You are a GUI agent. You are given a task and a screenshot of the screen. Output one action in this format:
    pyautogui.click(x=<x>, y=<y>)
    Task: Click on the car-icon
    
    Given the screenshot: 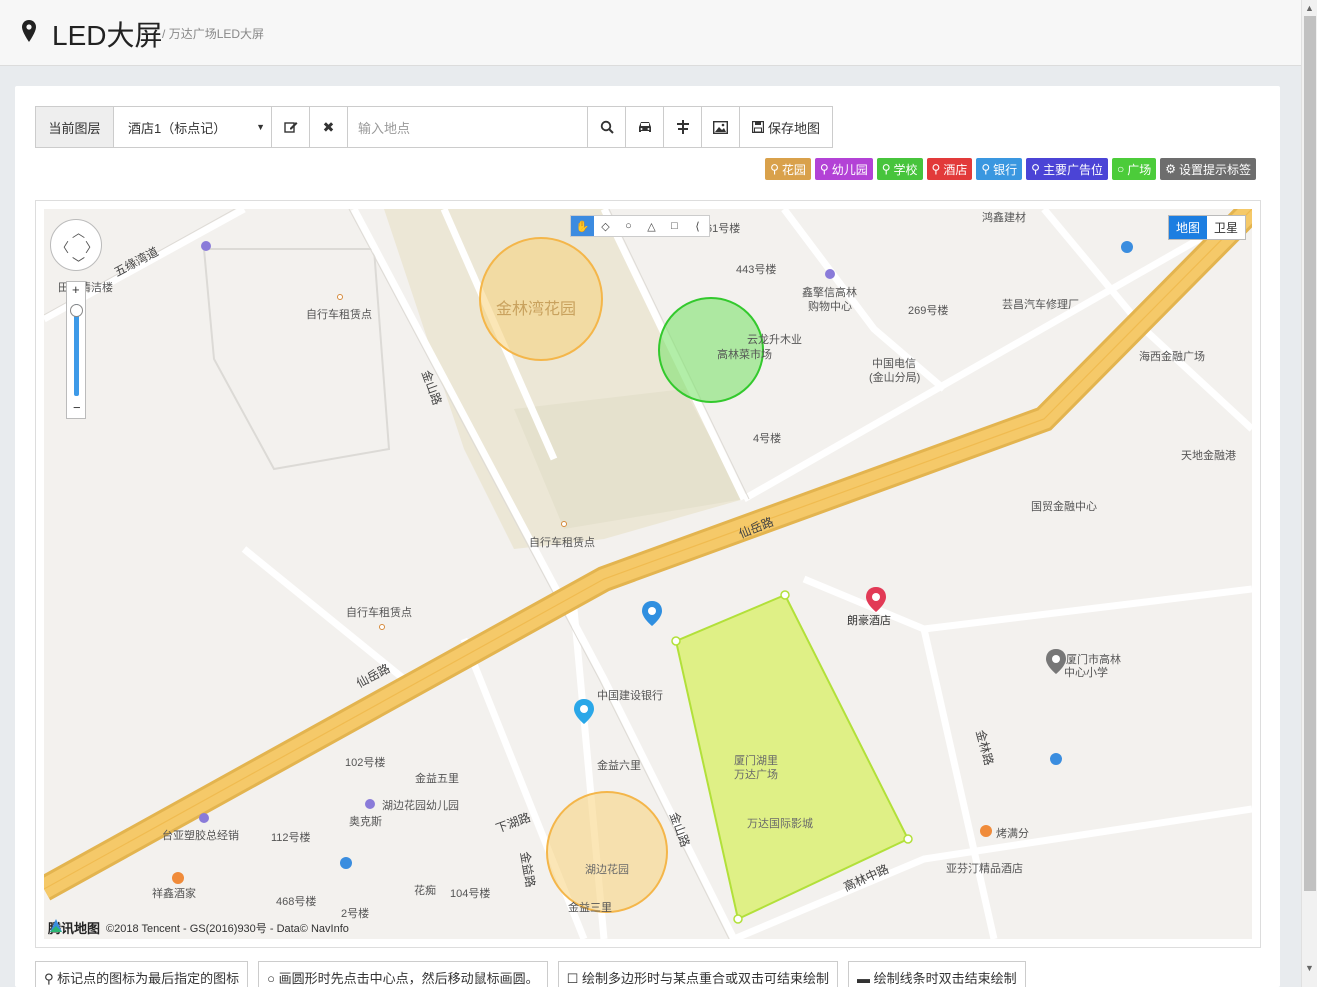 What is the action you would take?
    pyautogui.click(x=644, y=127)
    